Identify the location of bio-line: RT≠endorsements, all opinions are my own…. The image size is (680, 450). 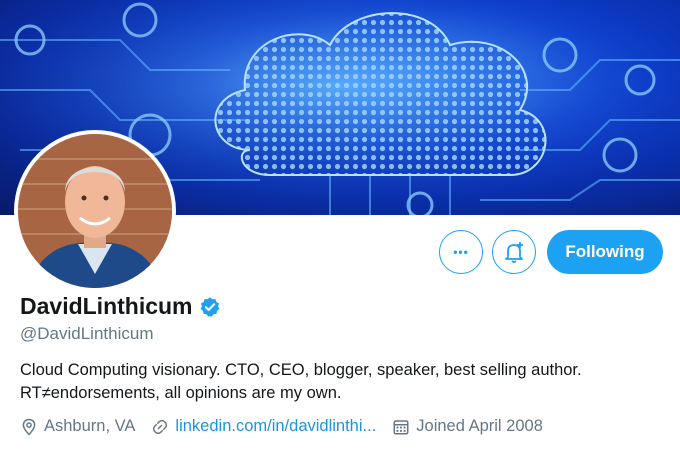
(181, 393).